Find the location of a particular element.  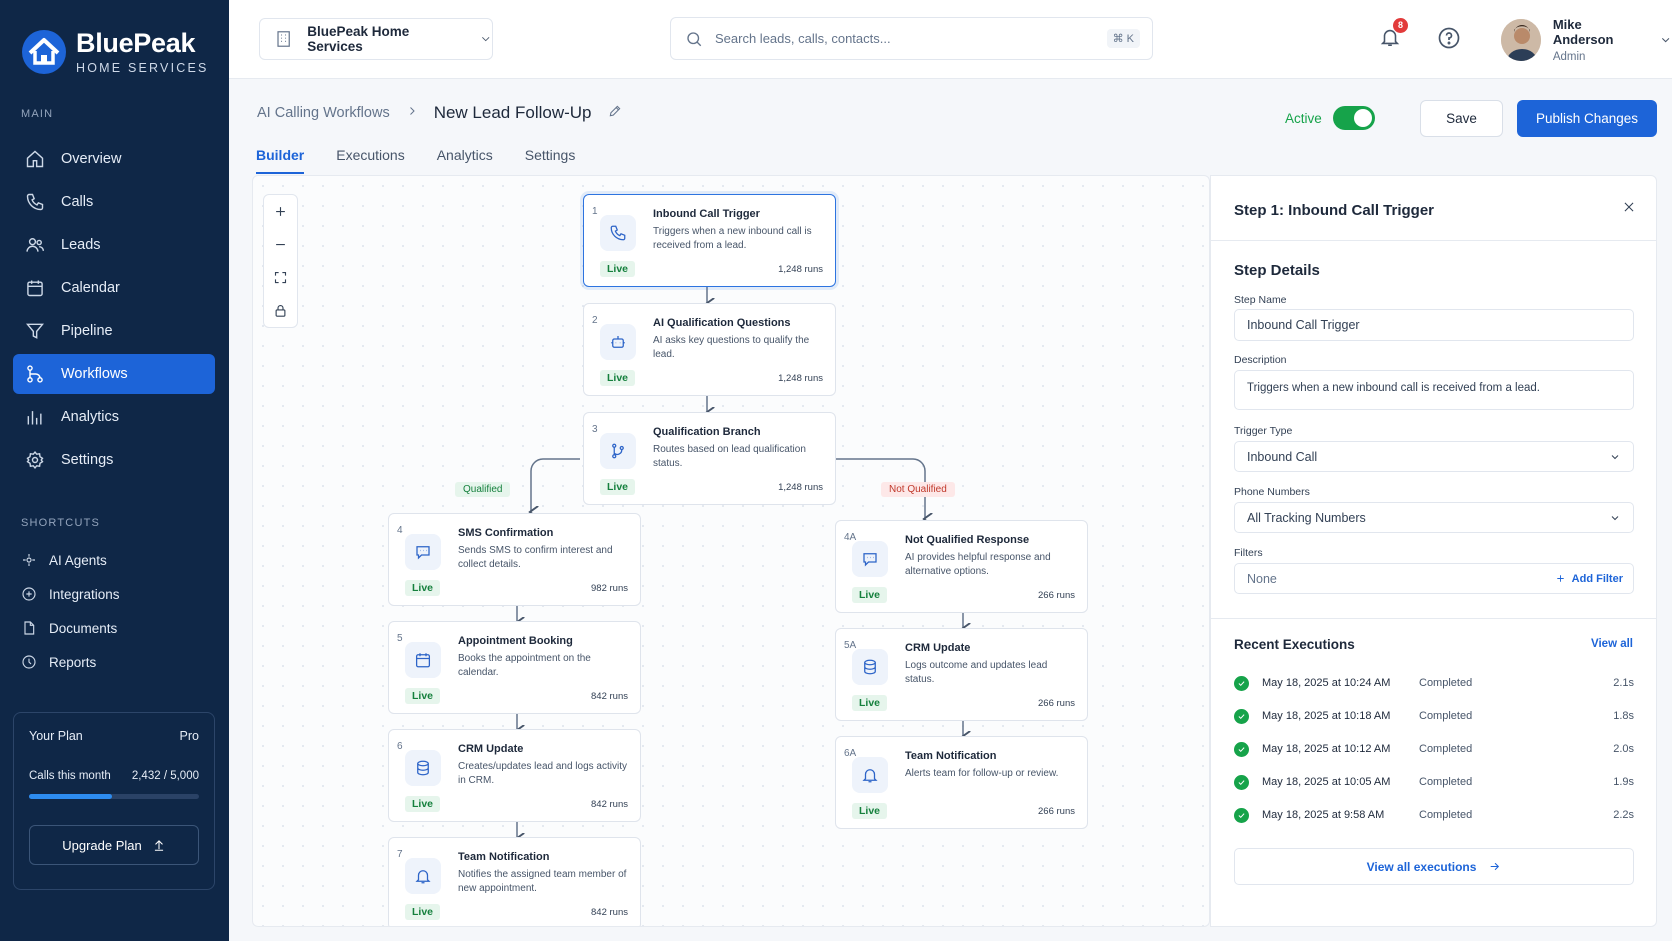

execution-row: May 18, 2025 at 10:12 AM Completed 2.0s is located at coordinates (1434, 749).